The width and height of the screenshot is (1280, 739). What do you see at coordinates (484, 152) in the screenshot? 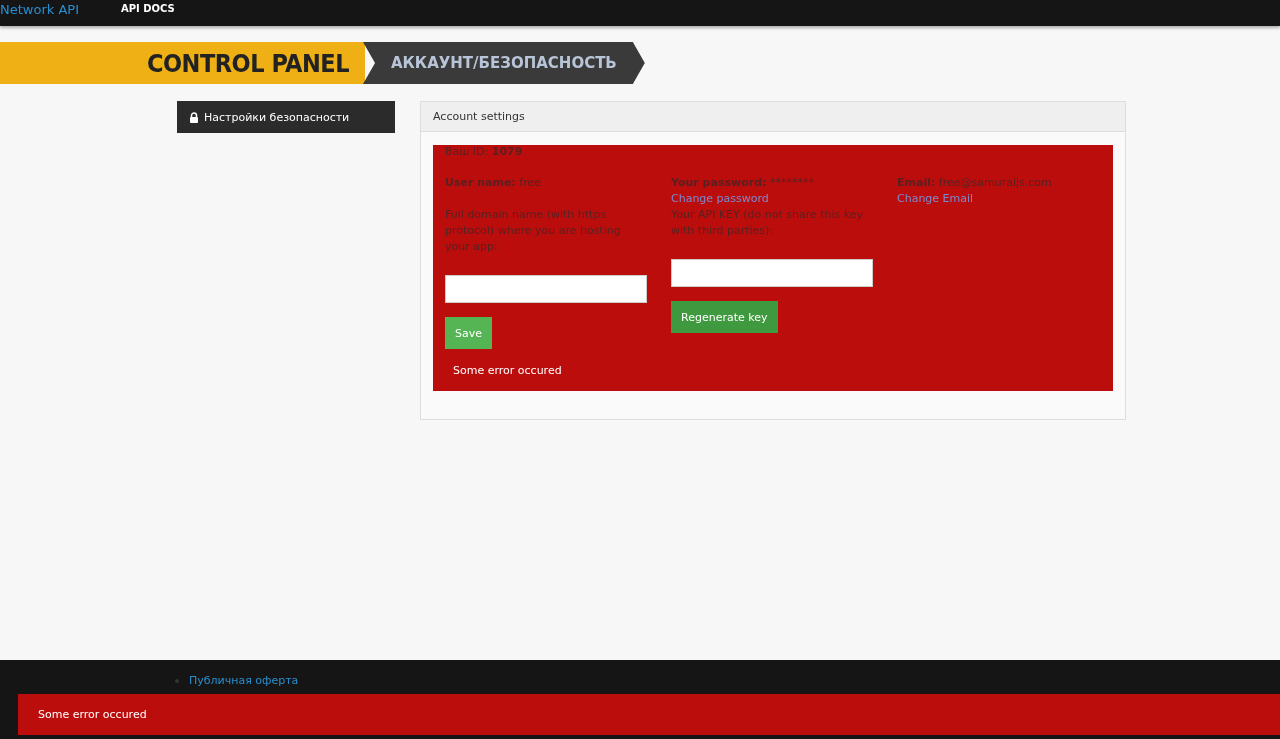
I see `user-id: Ваш ID: 1079` at bounding box center [484, 152].